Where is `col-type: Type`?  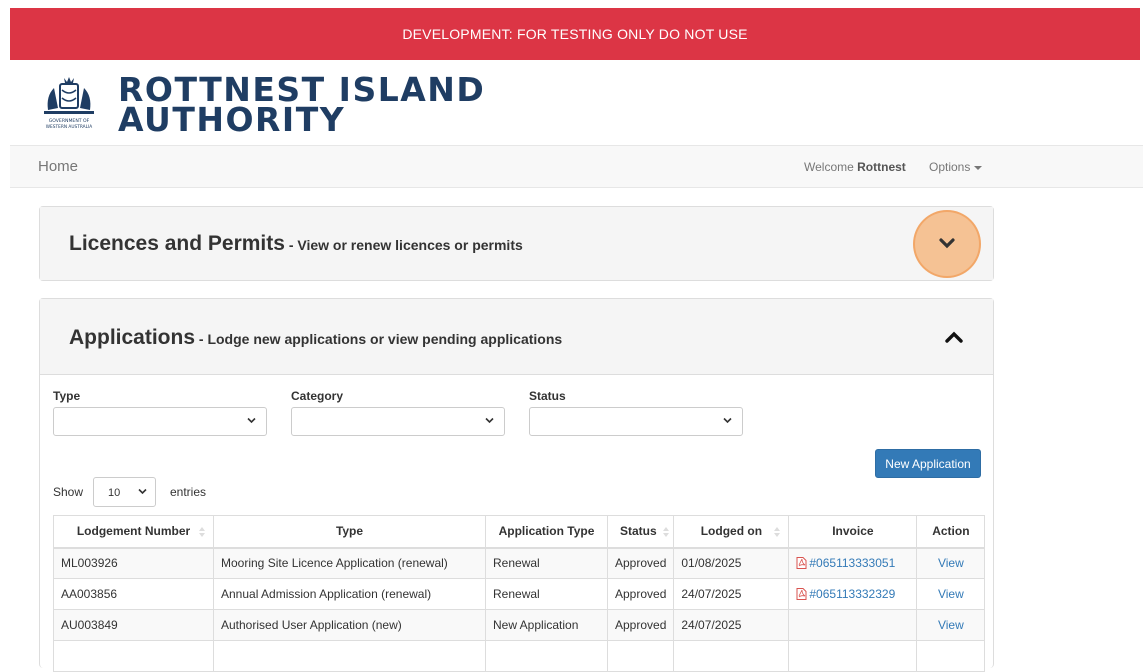 col-type: Type is located at coordinates (349, 532).